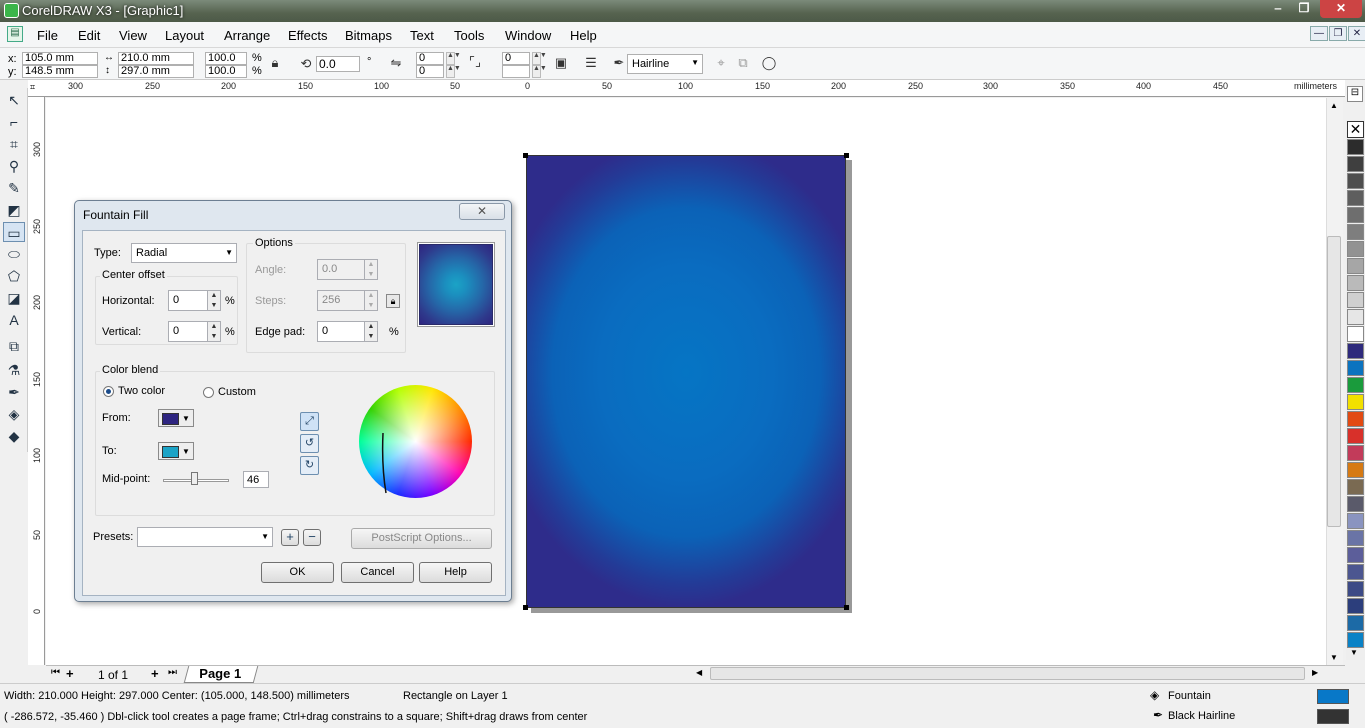 The height and width of the screenshot is (728, 1365). Describe the element at coordinates (583, 35) in the screenshot. I see `menu-help: Help` at that location.